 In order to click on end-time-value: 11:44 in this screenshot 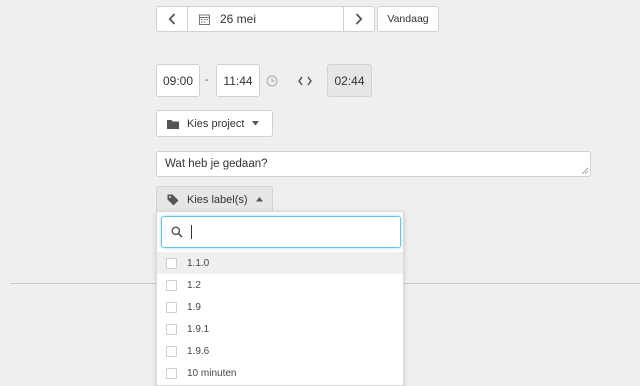, I will do `click(238, 80)`.